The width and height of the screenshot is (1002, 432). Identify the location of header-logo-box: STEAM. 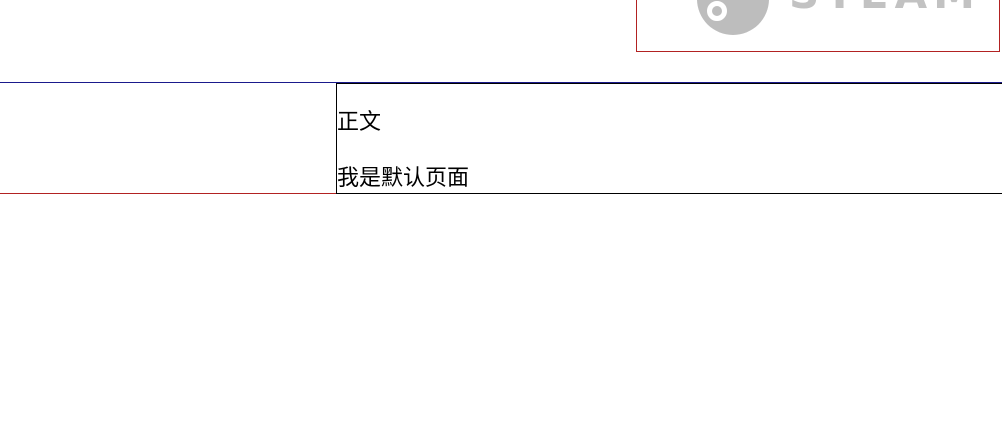
(818, 26).